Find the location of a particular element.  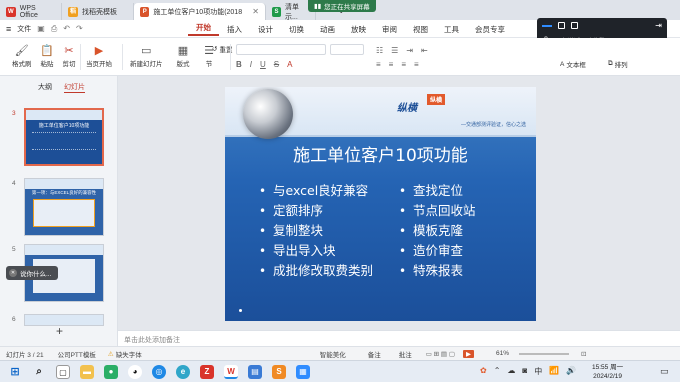

sogou-icon: S is located at coordinates (279, 372).